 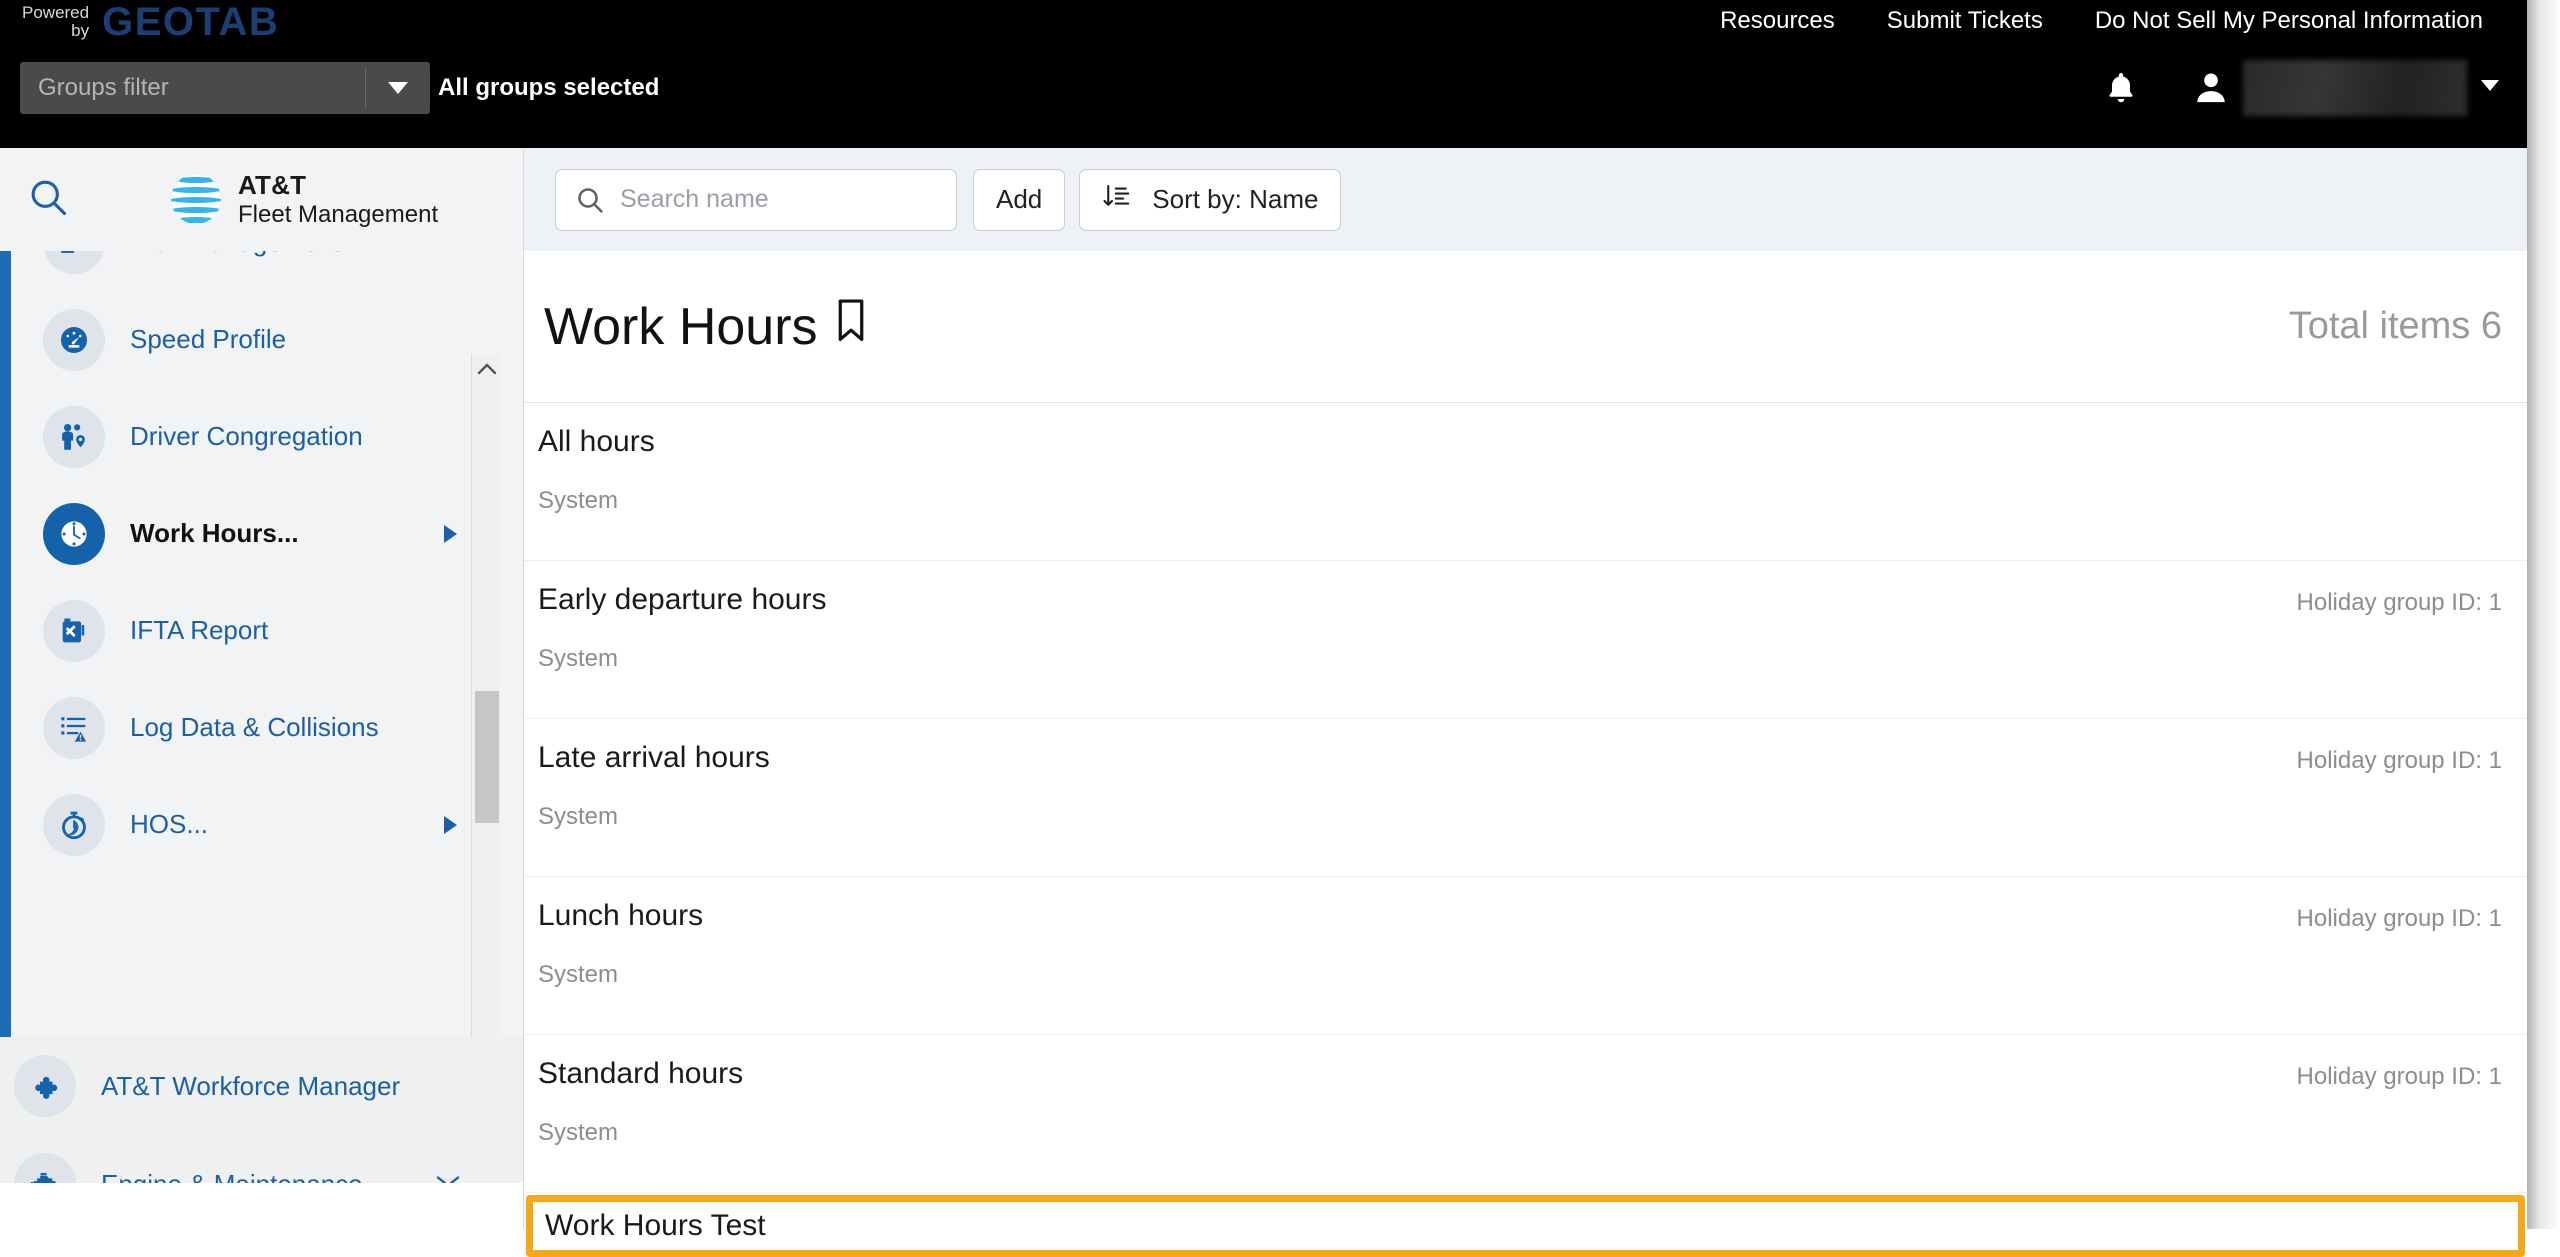 I want to click on user-account-button, so click(x=2211, y=88).